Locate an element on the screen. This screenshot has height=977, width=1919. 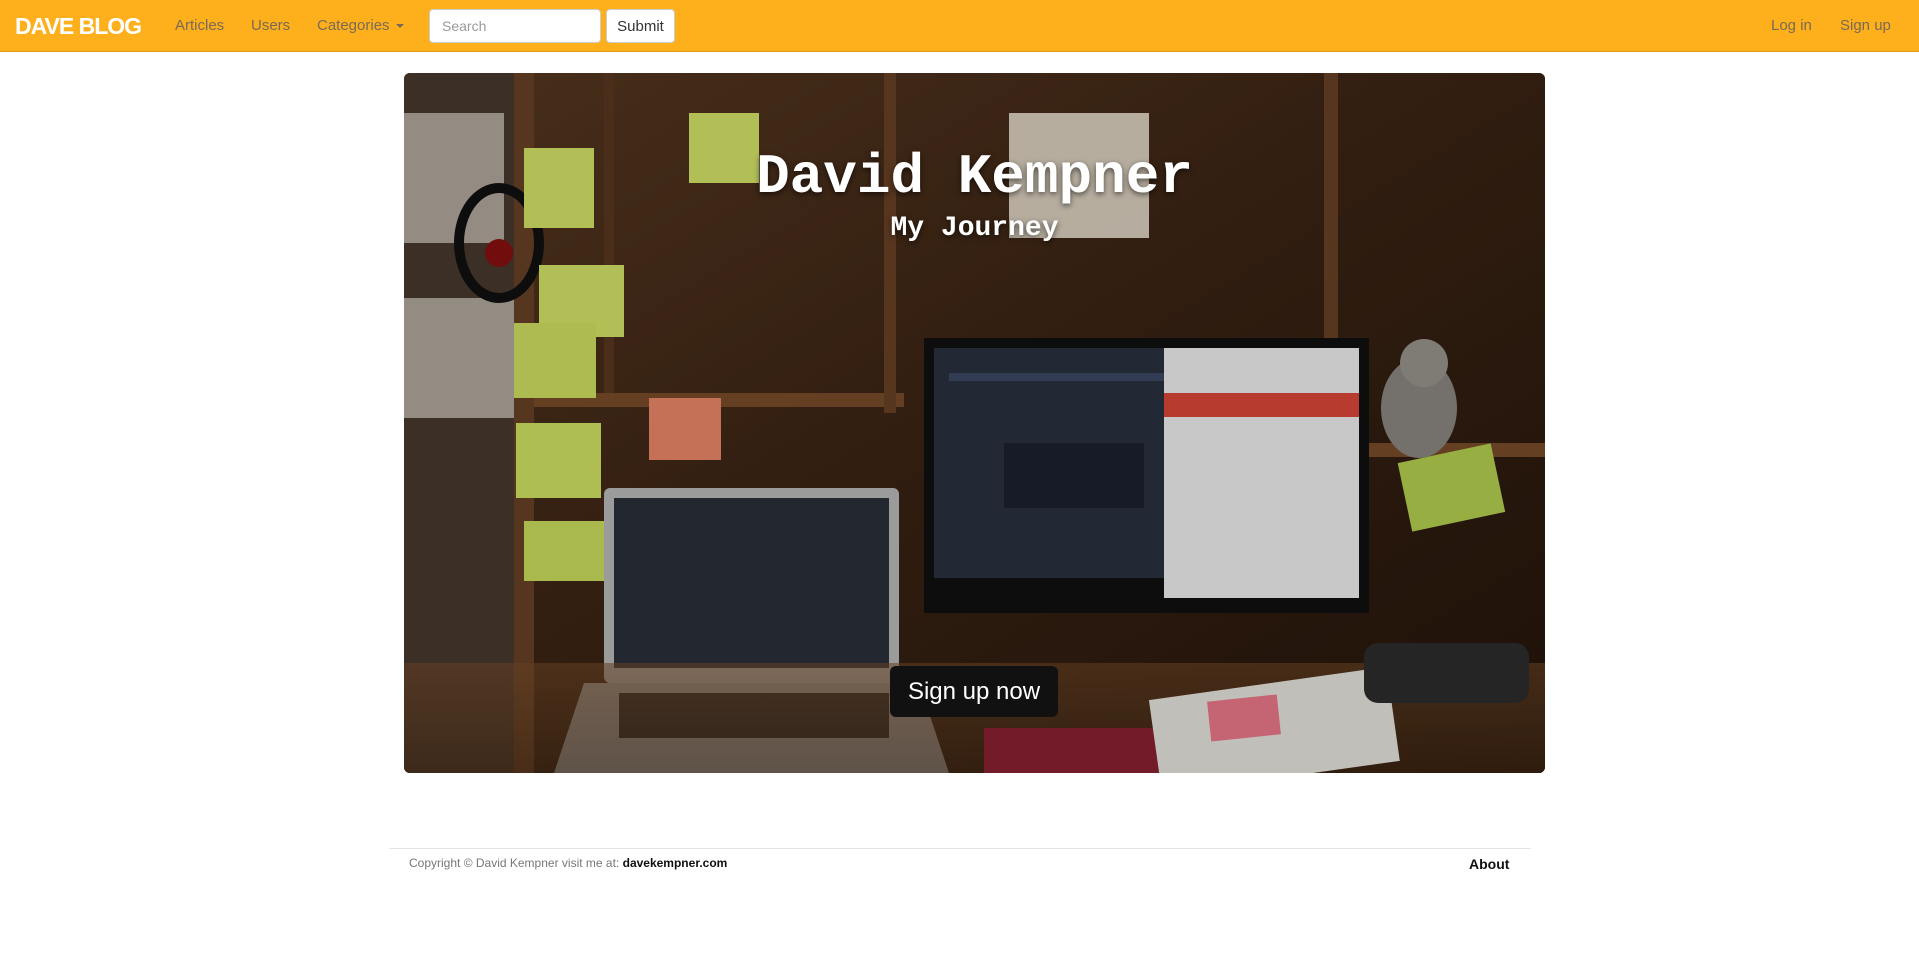
login-link: Log in is located at coordinates (1791, 25).